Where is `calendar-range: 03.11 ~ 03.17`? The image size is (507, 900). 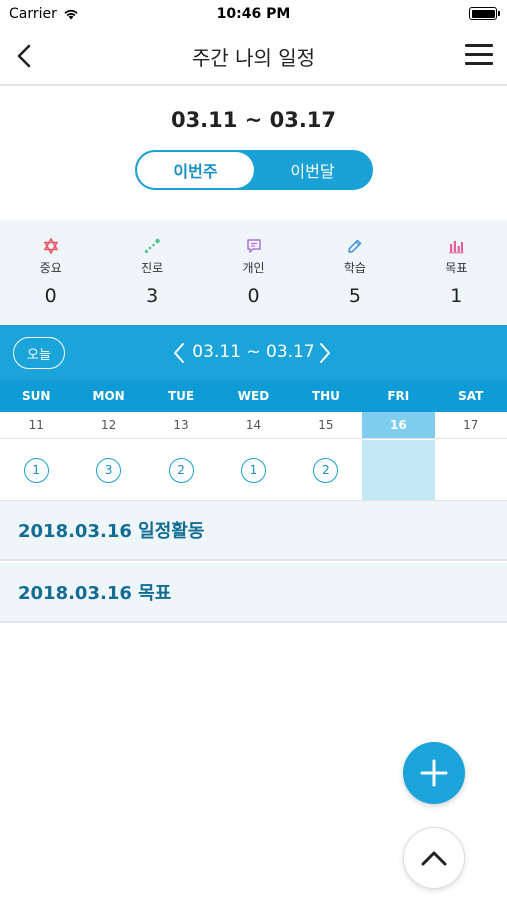
calendar-range: 03.11 ~ 03.17 is located at coordinates (253, 352).